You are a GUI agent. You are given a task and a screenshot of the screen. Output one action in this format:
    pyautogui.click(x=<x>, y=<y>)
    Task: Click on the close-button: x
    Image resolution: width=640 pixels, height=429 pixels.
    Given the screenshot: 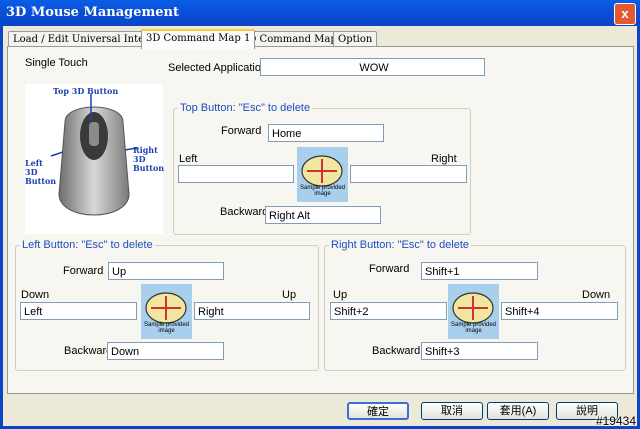 What is the action you would take?
    pyautogui.click(x=625, y=14)
    